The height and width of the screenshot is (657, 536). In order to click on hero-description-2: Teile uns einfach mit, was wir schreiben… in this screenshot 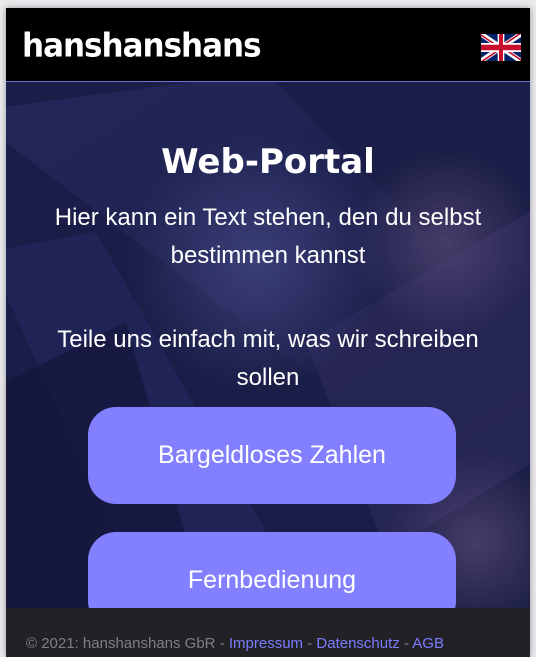, I will do `click(268, 358)`.